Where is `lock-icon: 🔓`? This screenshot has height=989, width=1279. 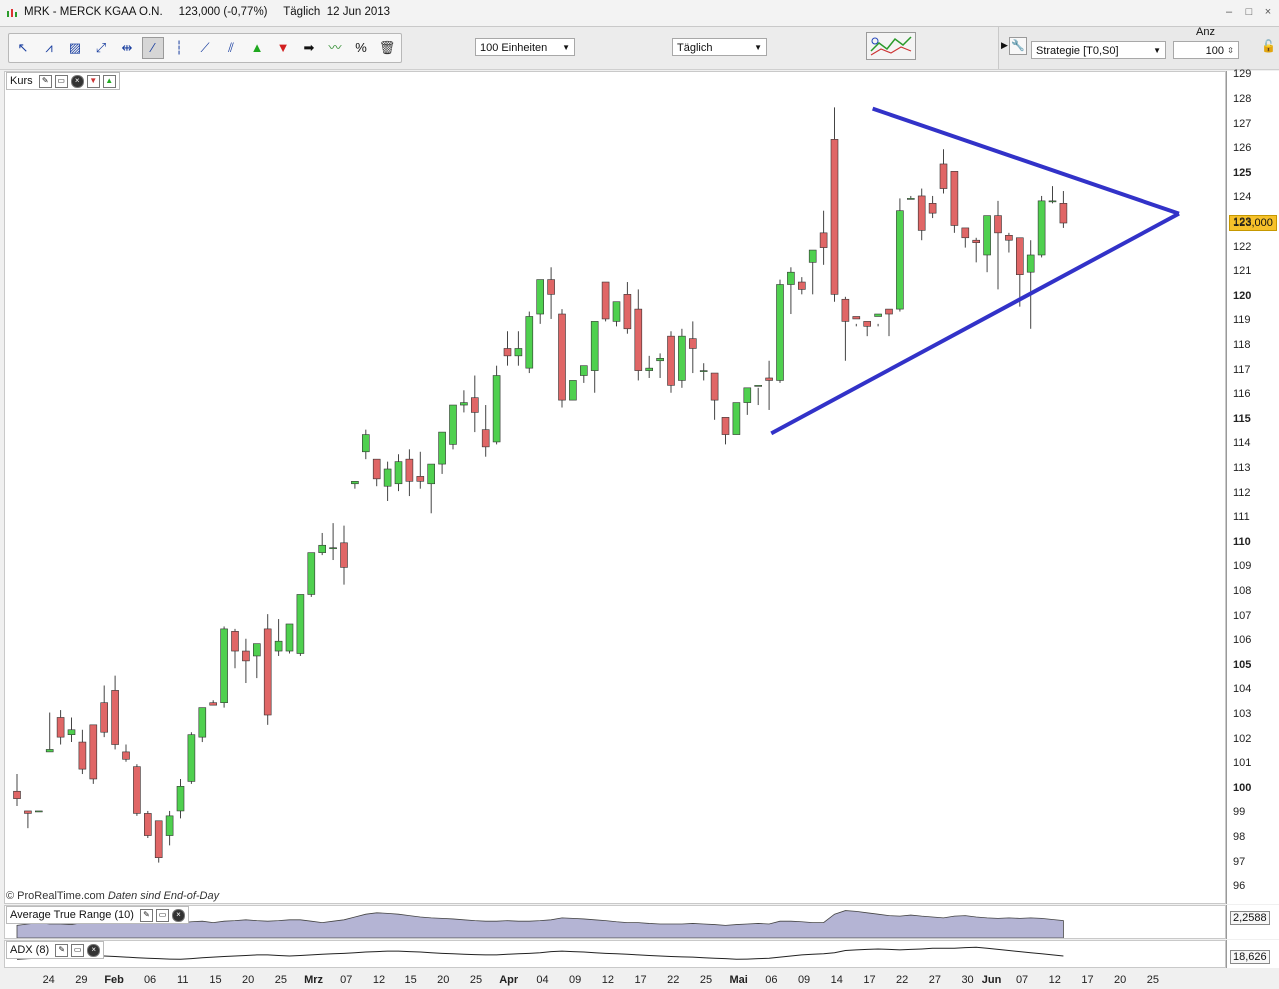 lock-icon: 🔓 is located at coordinates (1268, 46).